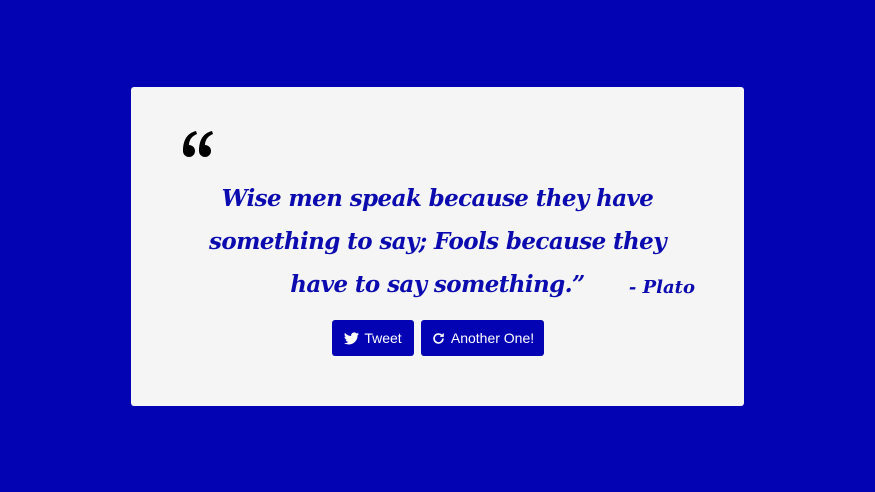  I want to click on tweet-button: Tweet, so click(373, 338).